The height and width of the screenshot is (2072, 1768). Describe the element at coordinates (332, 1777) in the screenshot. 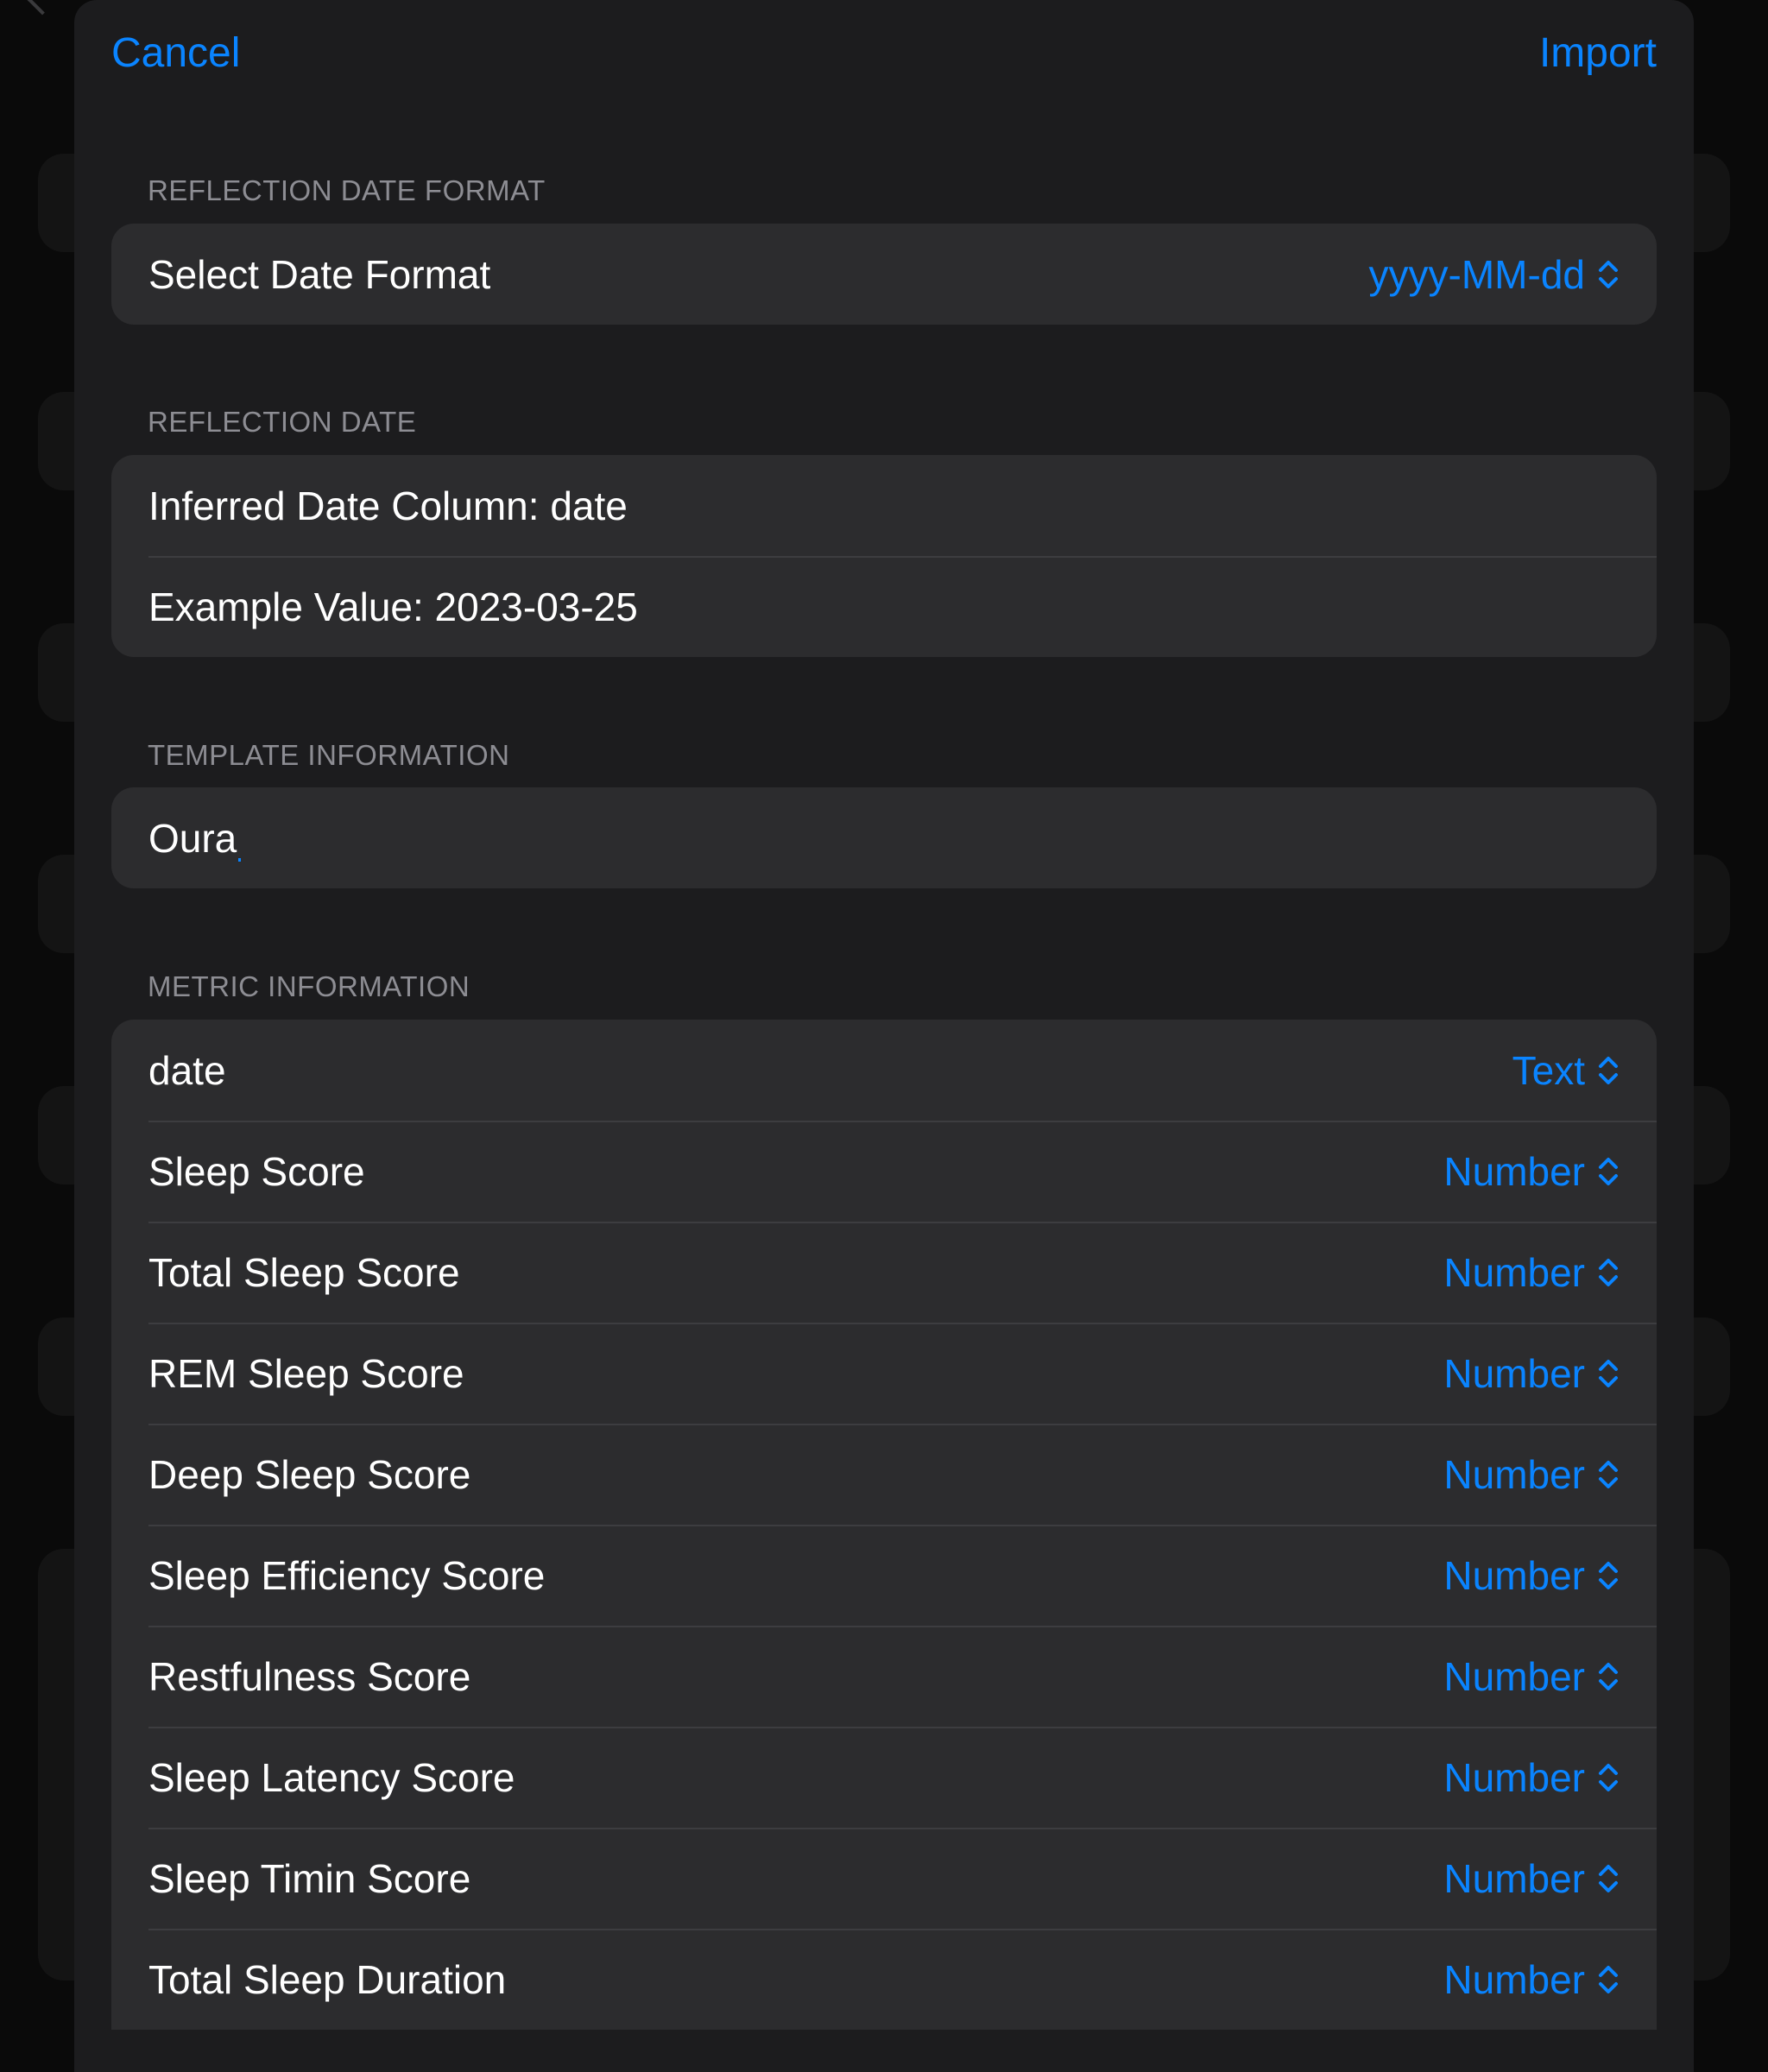

I see `metric-name: Sleep Latency Score` at that location.